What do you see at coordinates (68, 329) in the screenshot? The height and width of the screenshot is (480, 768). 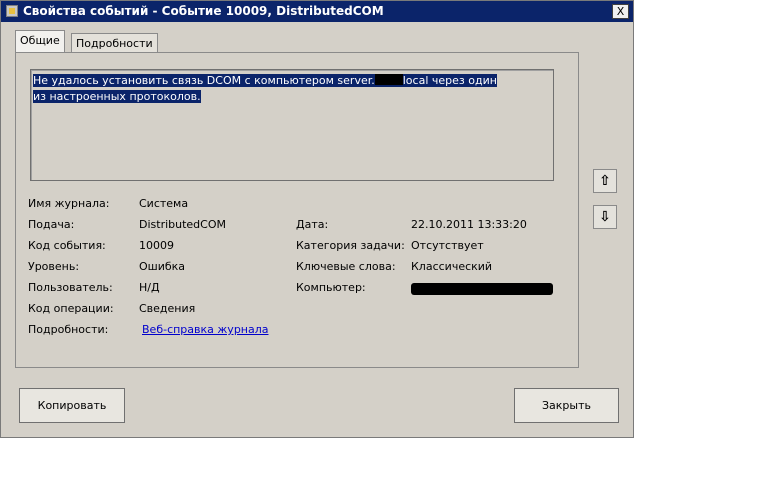 I see `label-more-info: Подробности:` at bounding box center [68, 329].